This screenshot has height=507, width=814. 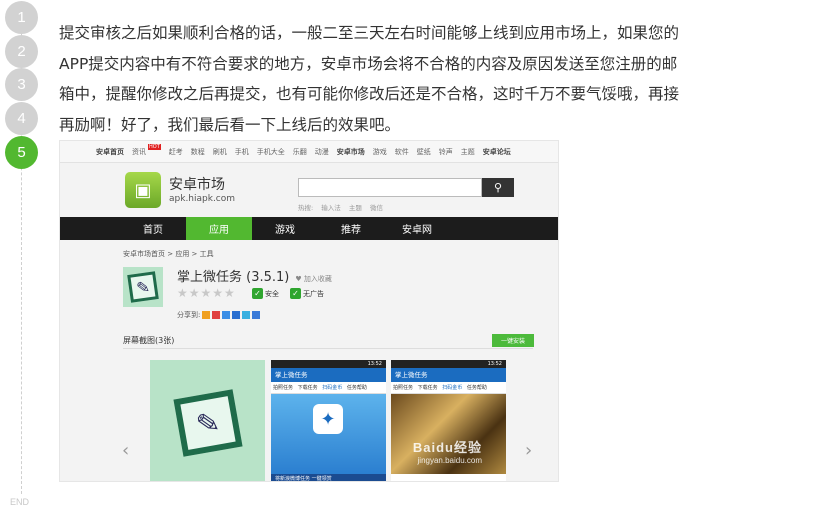 I want to click on market-main-nav: 首页 应用 游戏 推荐 安卓网, so click(x=309, y=228).